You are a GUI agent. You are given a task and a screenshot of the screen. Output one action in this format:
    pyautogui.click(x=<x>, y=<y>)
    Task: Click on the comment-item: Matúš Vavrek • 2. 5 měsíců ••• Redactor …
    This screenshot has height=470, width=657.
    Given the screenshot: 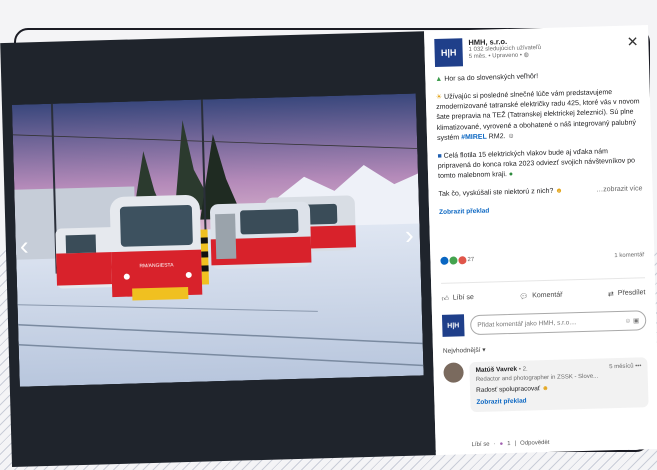 What is the action you would take?
    pyautogui.click(x=546, y=385)
    